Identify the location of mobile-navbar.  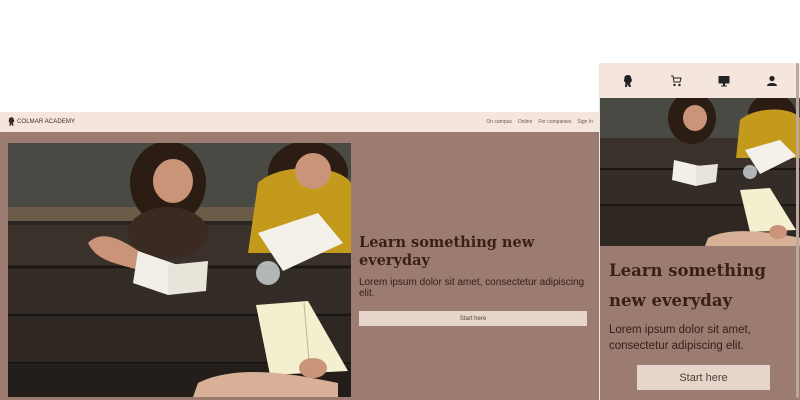
(700, 80).